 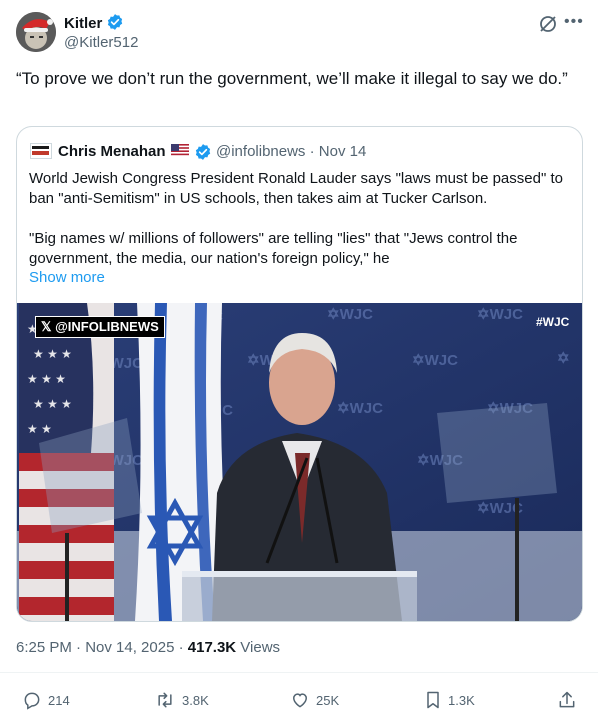 I want to click on bookmark-count: 1.3K, so click(x=461, y=700).